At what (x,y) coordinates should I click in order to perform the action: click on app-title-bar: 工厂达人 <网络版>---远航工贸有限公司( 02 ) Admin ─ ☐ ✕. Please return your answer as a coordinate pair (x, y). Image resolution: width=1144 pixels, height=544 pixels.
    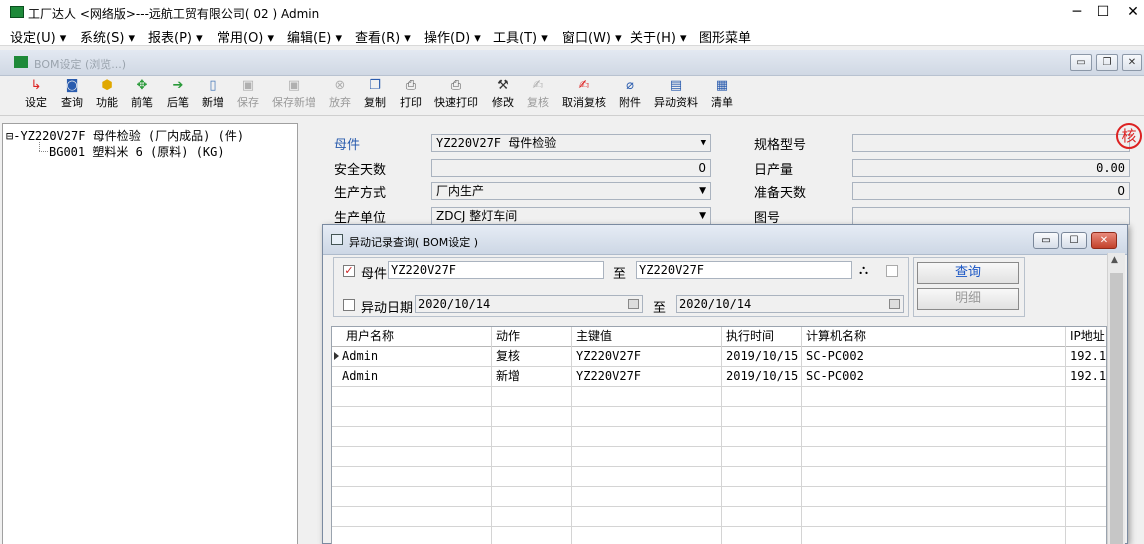
    Looking at the image, I should click on (572, 12).